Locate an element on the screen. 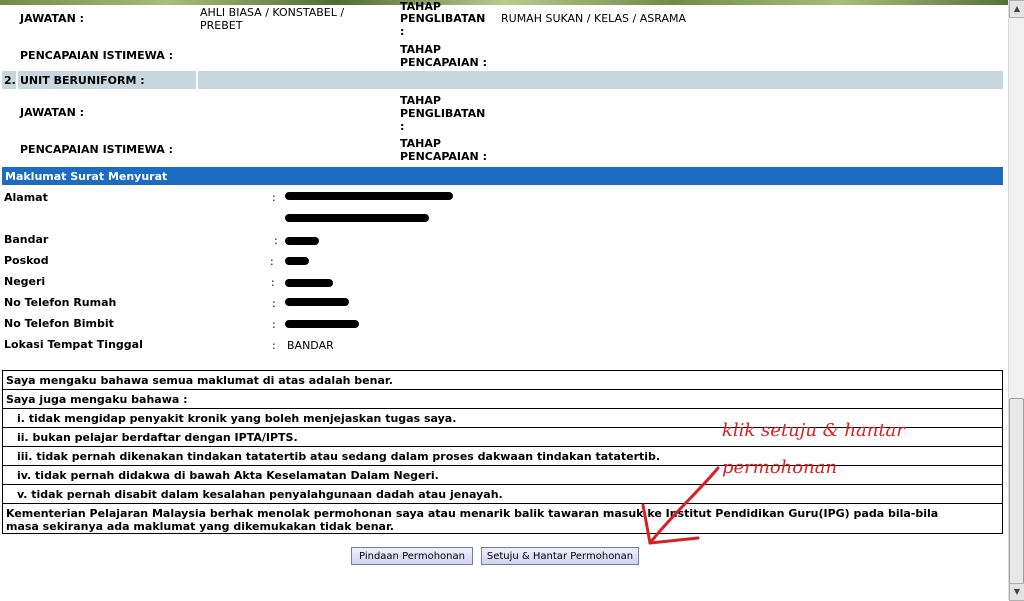 The image size is (1024, 601). scrollbar-thumb is located at coordinates (1016, 491).